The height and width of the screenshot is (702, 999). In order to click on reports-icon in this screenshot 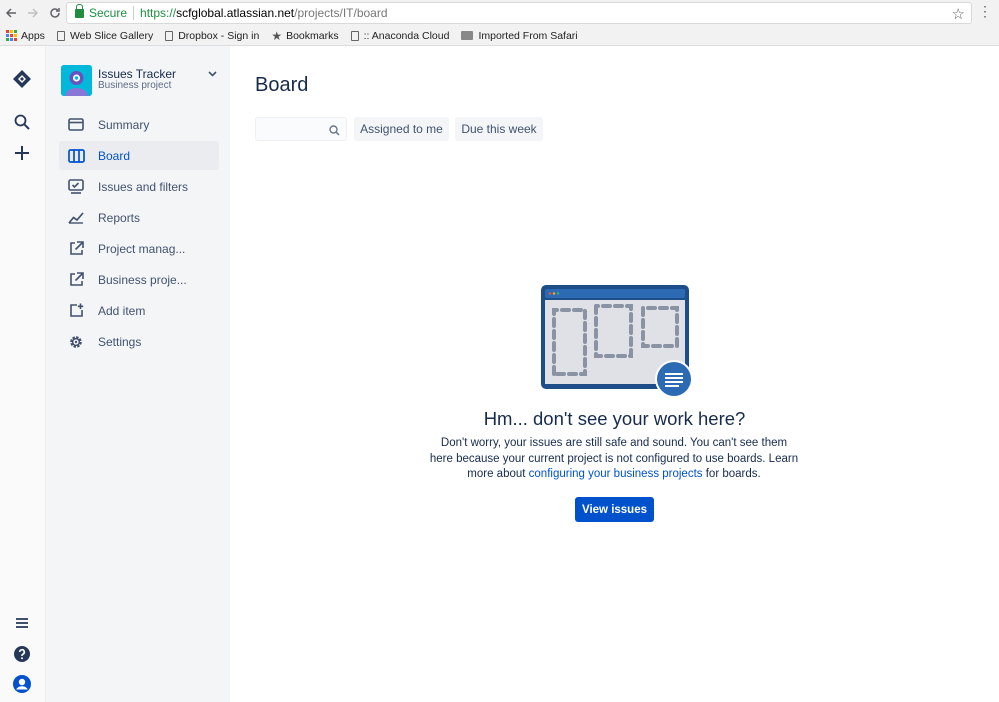, I will do `click(76, 218)`.